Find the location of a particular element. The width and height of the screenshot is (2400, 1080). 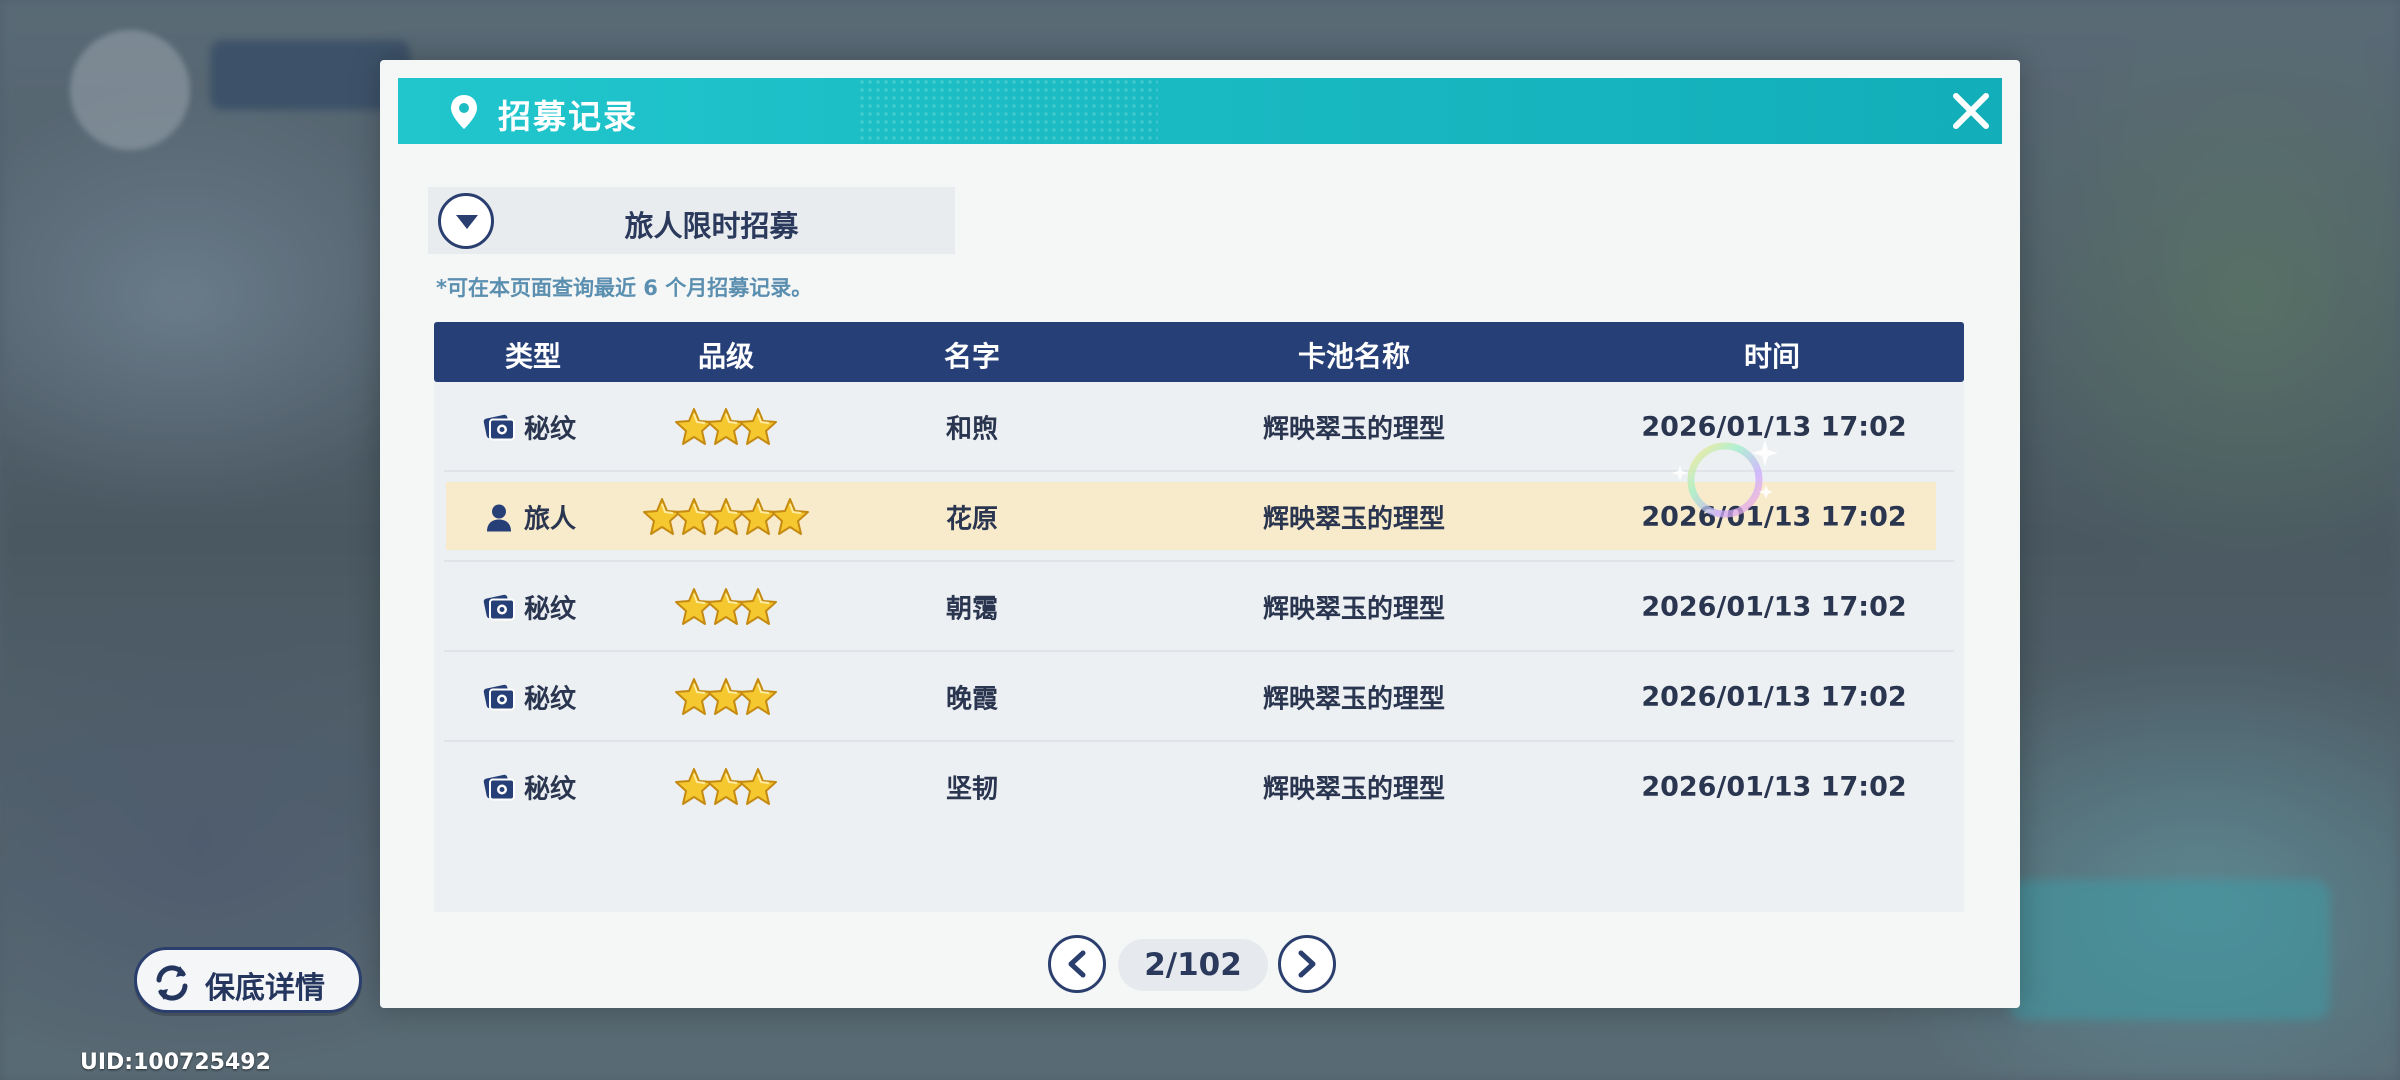

page-indicator: 2/102 is located at coordinates (1193, 965).